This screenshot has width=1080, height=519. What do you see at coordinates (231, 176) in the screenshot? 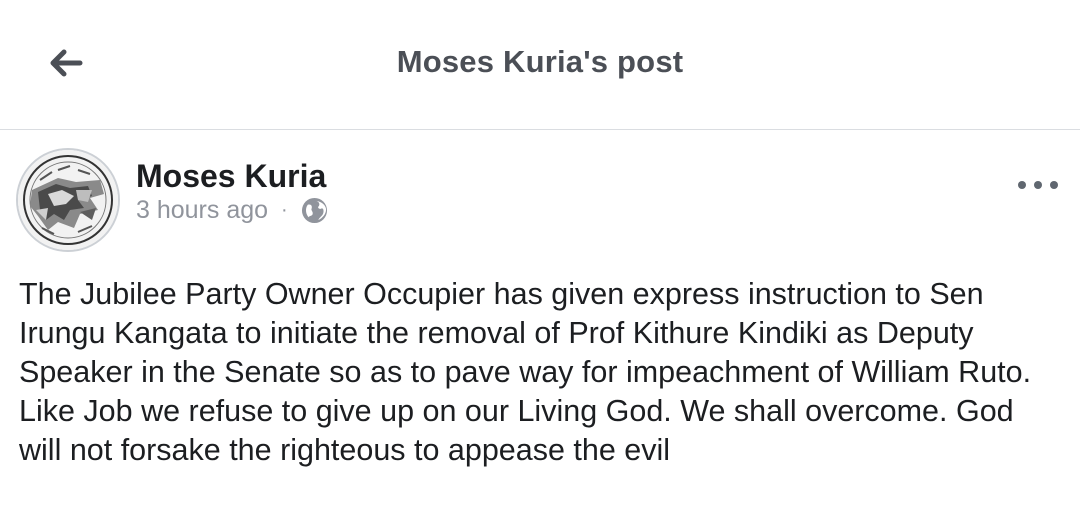
I see `author-name: Moses Kuria` at bounding box center [231, 176].